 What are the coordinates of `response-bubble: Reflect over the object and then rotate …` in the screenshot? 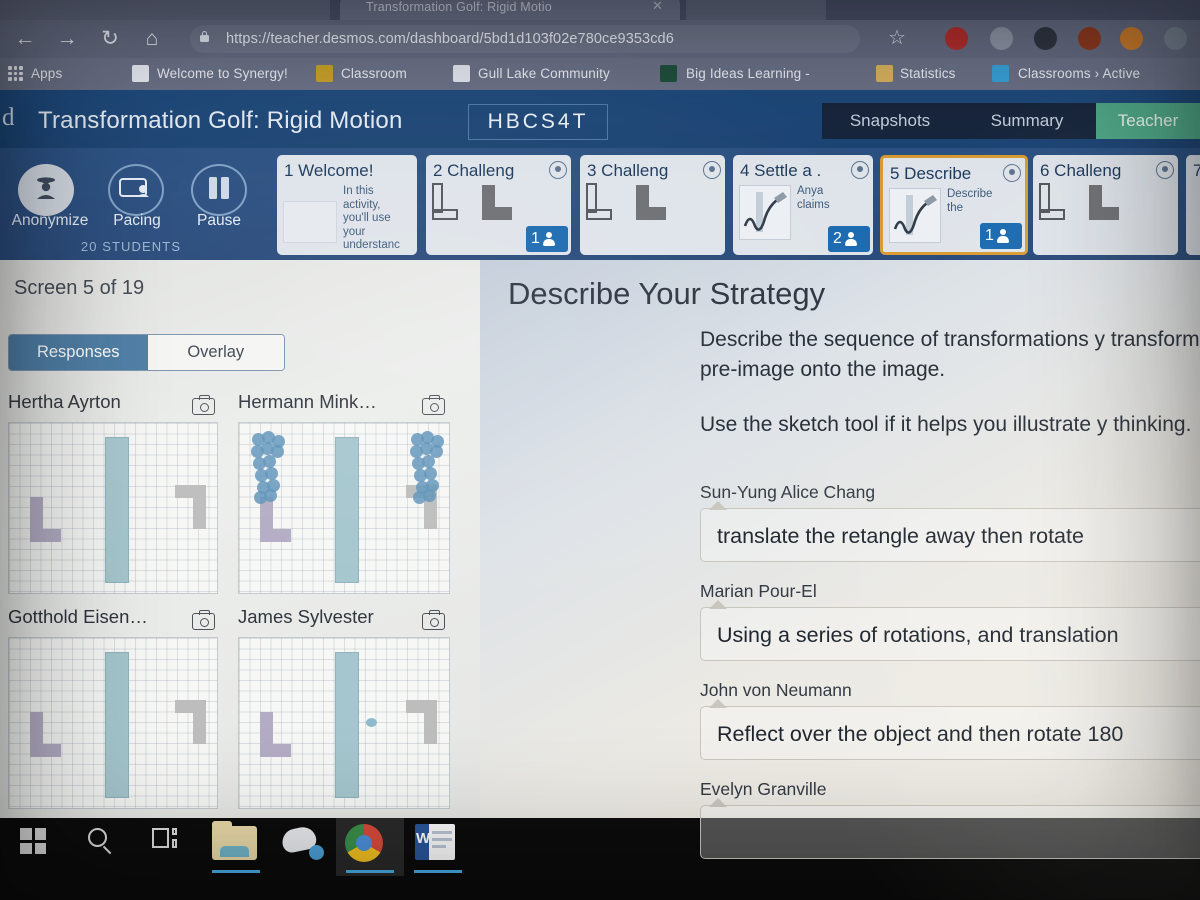 It's located at (950, 729).